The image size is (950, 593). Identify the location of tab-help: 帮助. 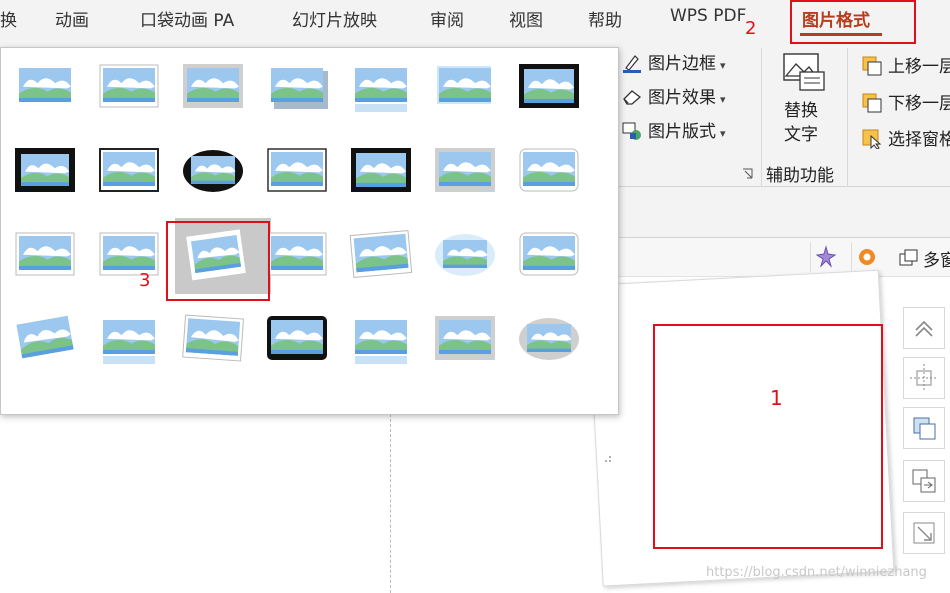
(605, 18).